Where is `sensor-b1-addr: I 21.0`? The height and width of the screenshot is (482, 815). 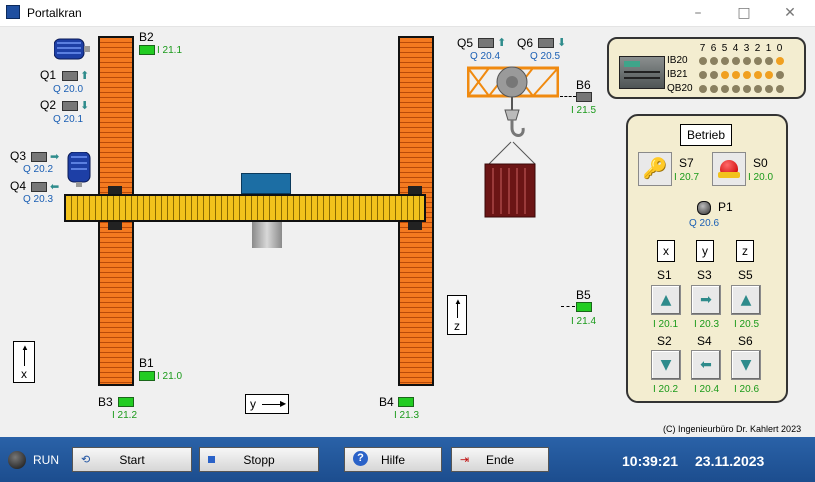
sensor-b1-addr: I 21.0 is located at coordinates (170, 376).